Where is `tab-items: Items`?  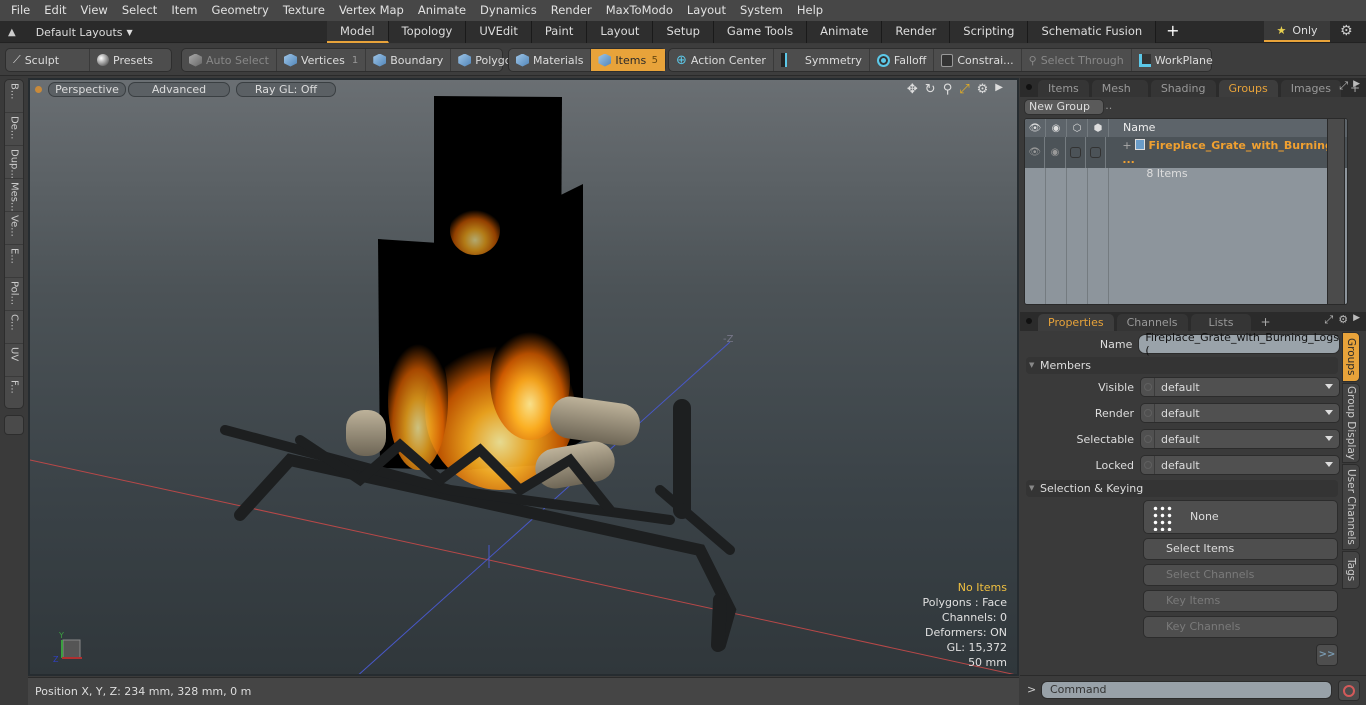 tab-items: Items is located at coordinates (1063, 88).